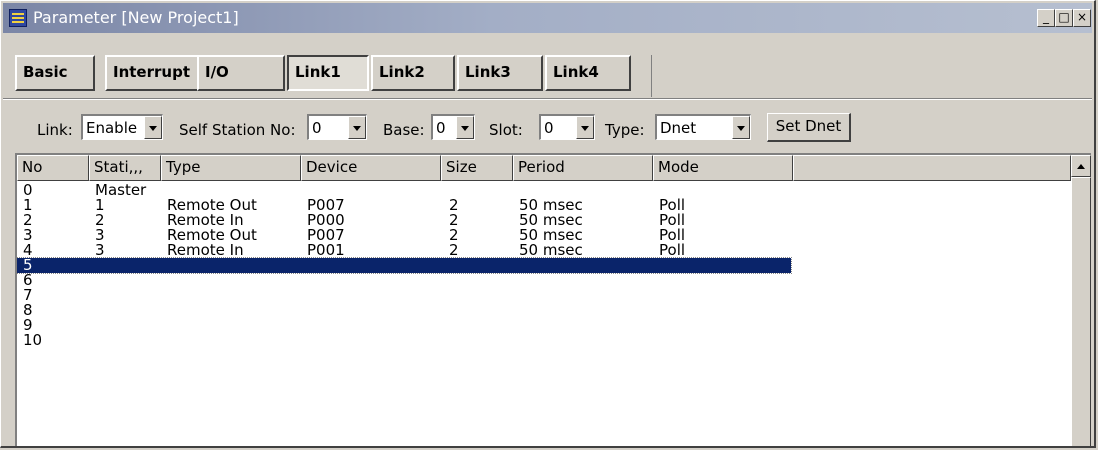 The height and width of the screenshot is (450, 1098). Describe the element at coordinates (723, 168) in the screenshot. I see `column-header-mode: Mode` at that location.